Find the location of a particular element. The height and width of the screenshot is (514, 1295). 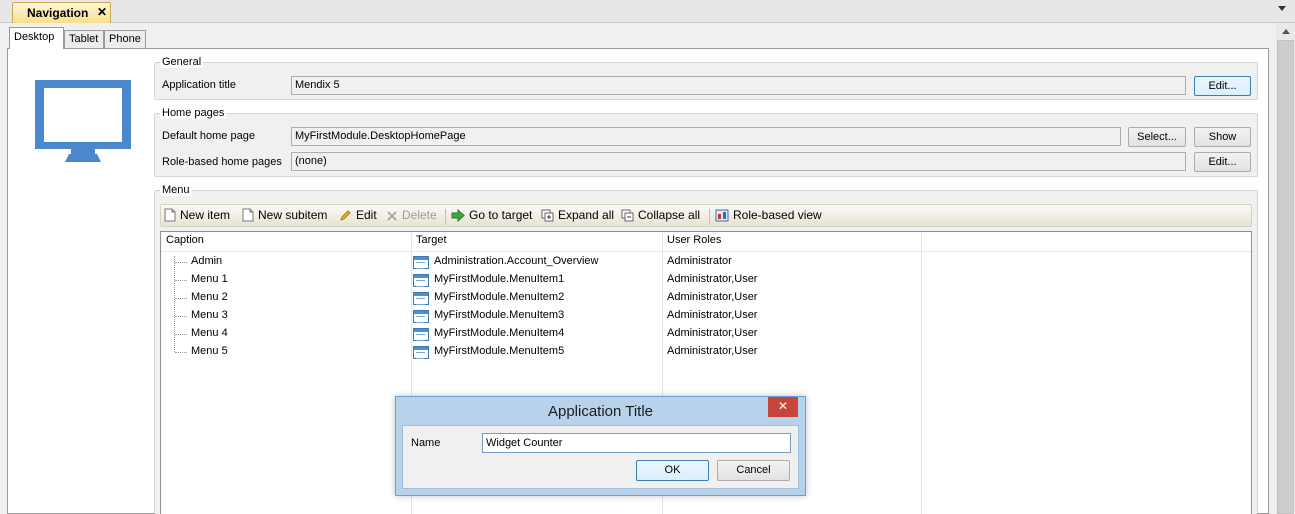

chevron-down-icon is located at coordinates (1282, 8).